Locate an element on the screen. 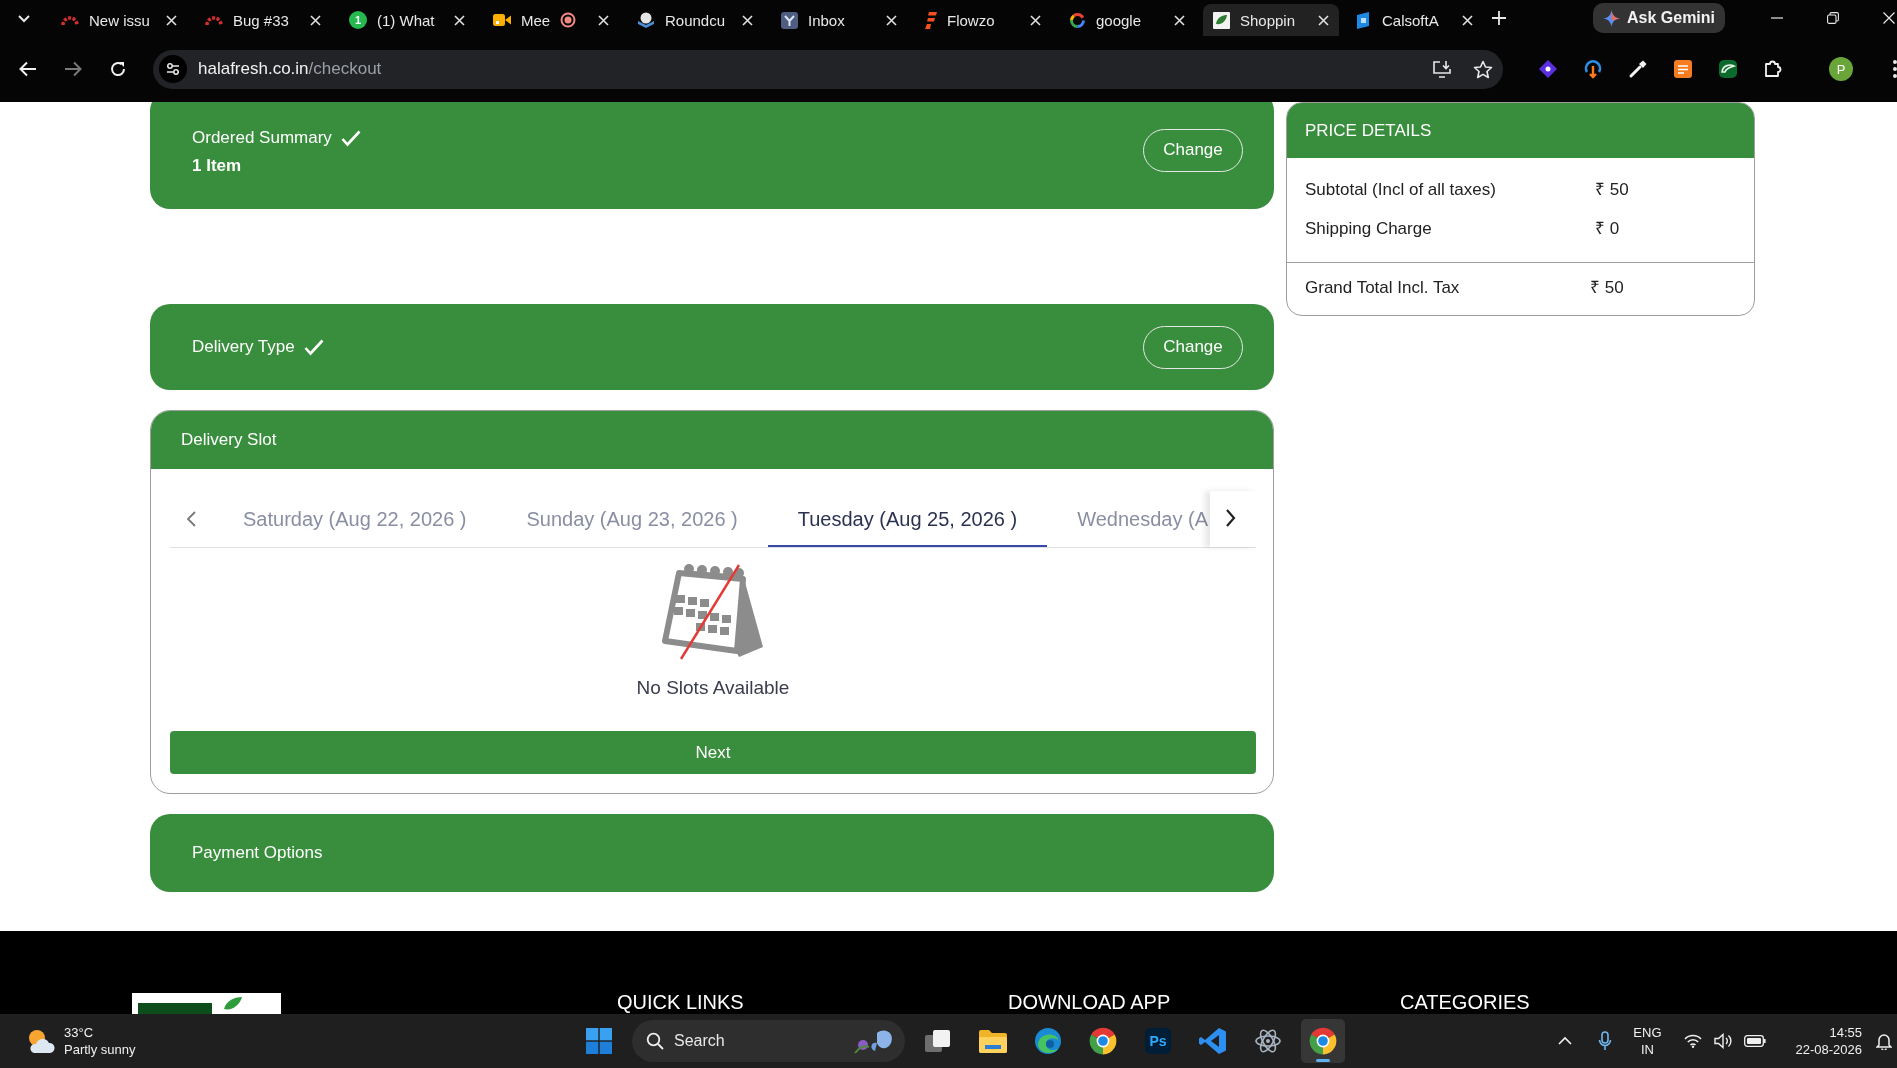 The image size is (1897, 1068). chevron-left-icon is located at coordinates (191, 519).